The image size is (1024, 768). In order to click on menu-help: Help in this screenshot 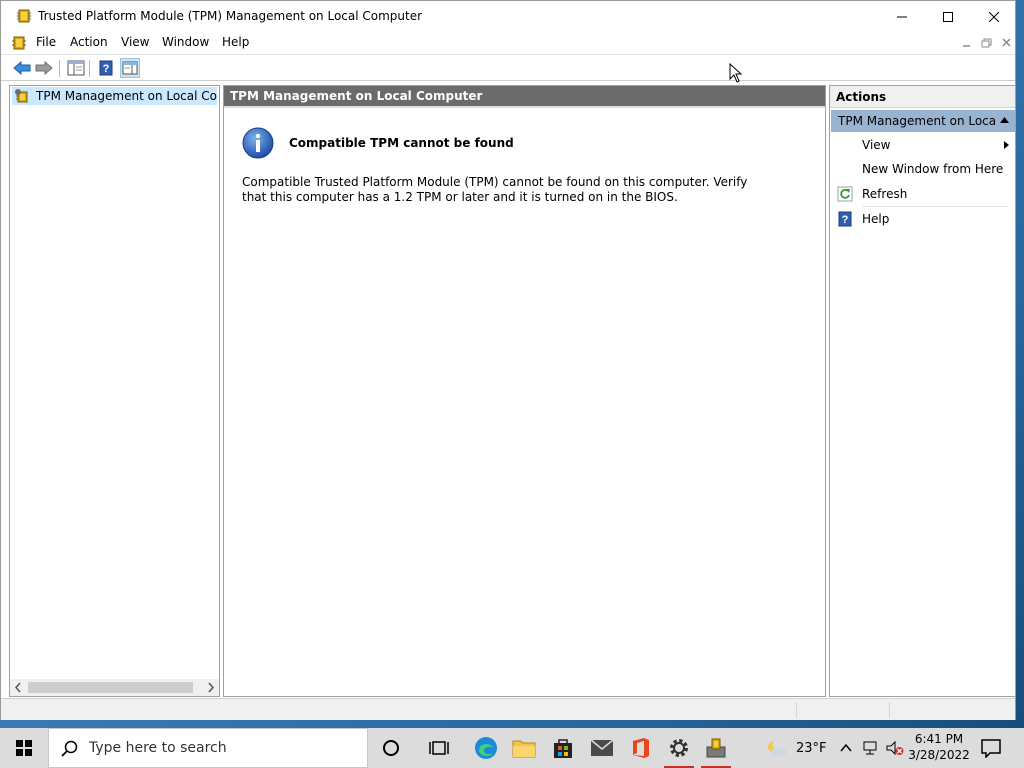, I will do `click(235, 43)`.